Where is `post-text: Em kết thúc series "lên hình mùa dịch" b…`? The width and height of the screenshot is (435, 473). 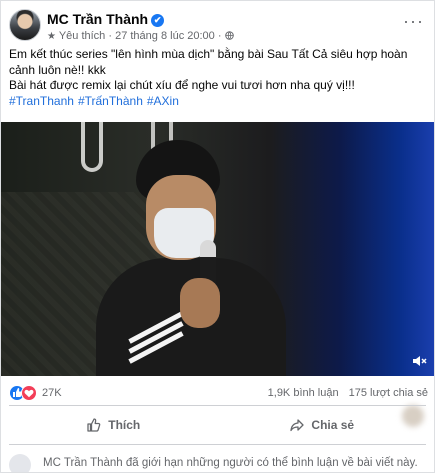
post-text: Em kết thúc series "lên hình mùa dịch" b… is located at coordinates (219, 78).